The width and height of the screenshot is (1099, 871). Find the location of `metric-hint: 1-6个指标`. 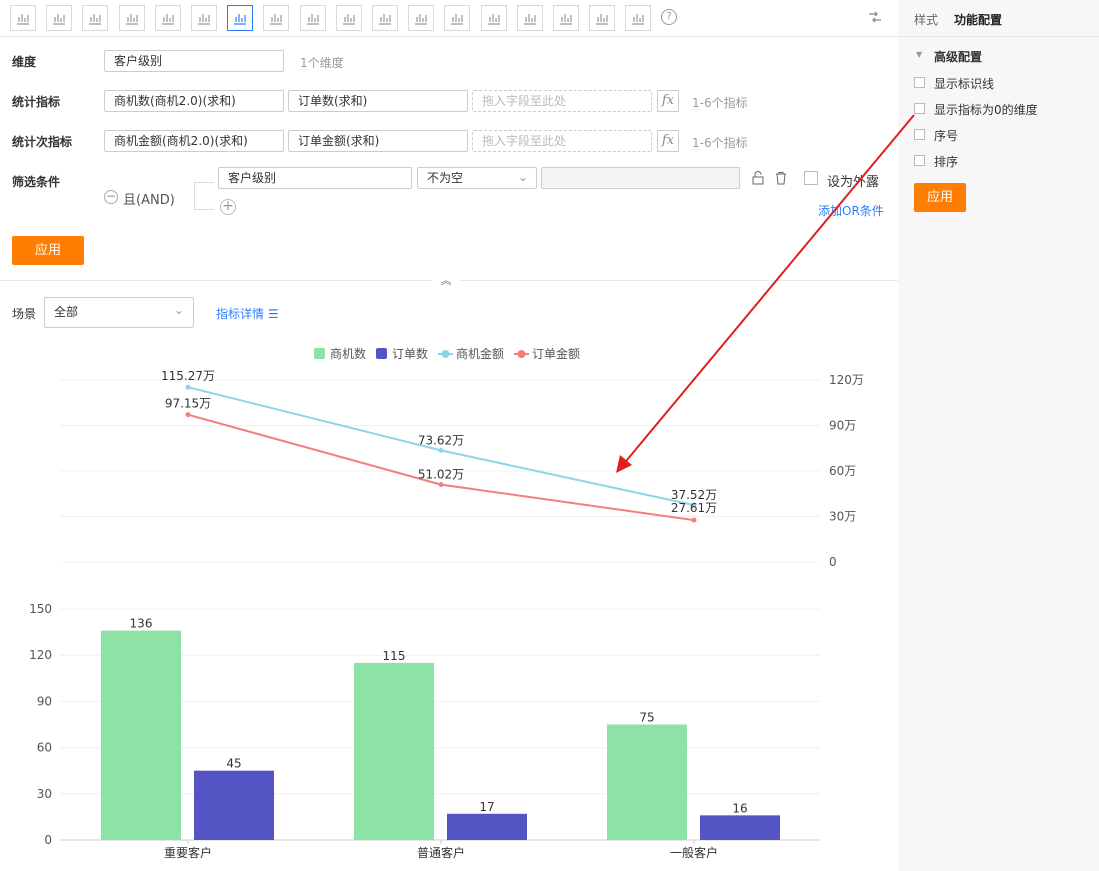

metric-hint: 1-6个指标 is located at coordinates (720, 103).